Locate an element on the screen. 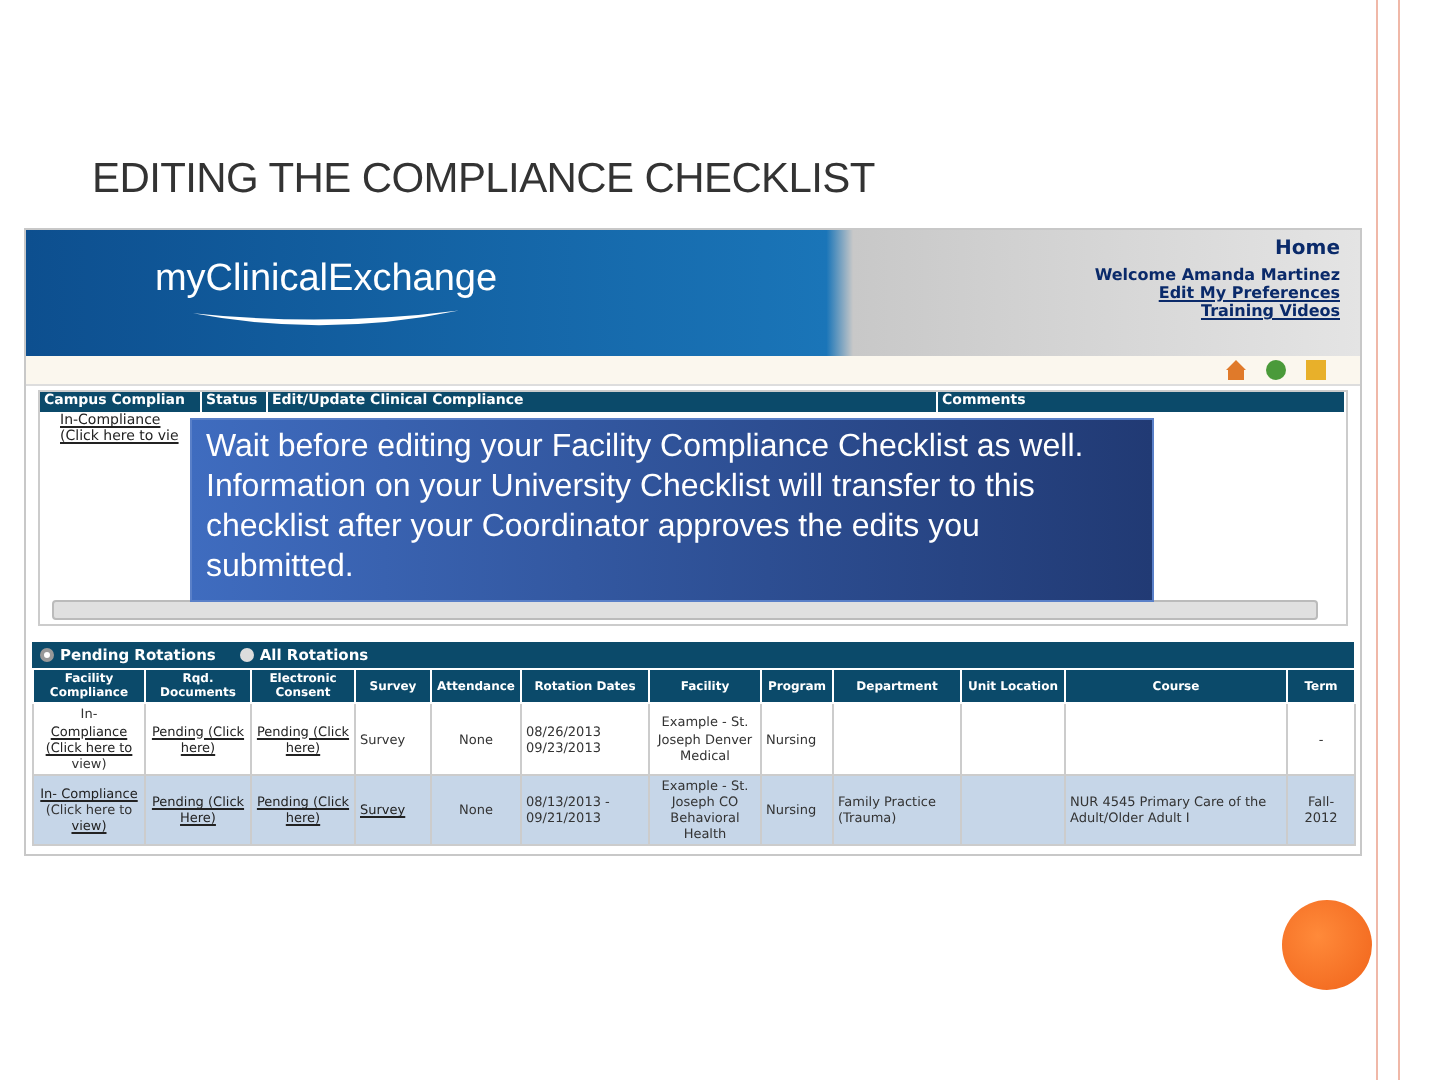 Image resolution: width=1440 pixels, height=1080 pixels. decorative-circle is located at coordinates (1327, 945).